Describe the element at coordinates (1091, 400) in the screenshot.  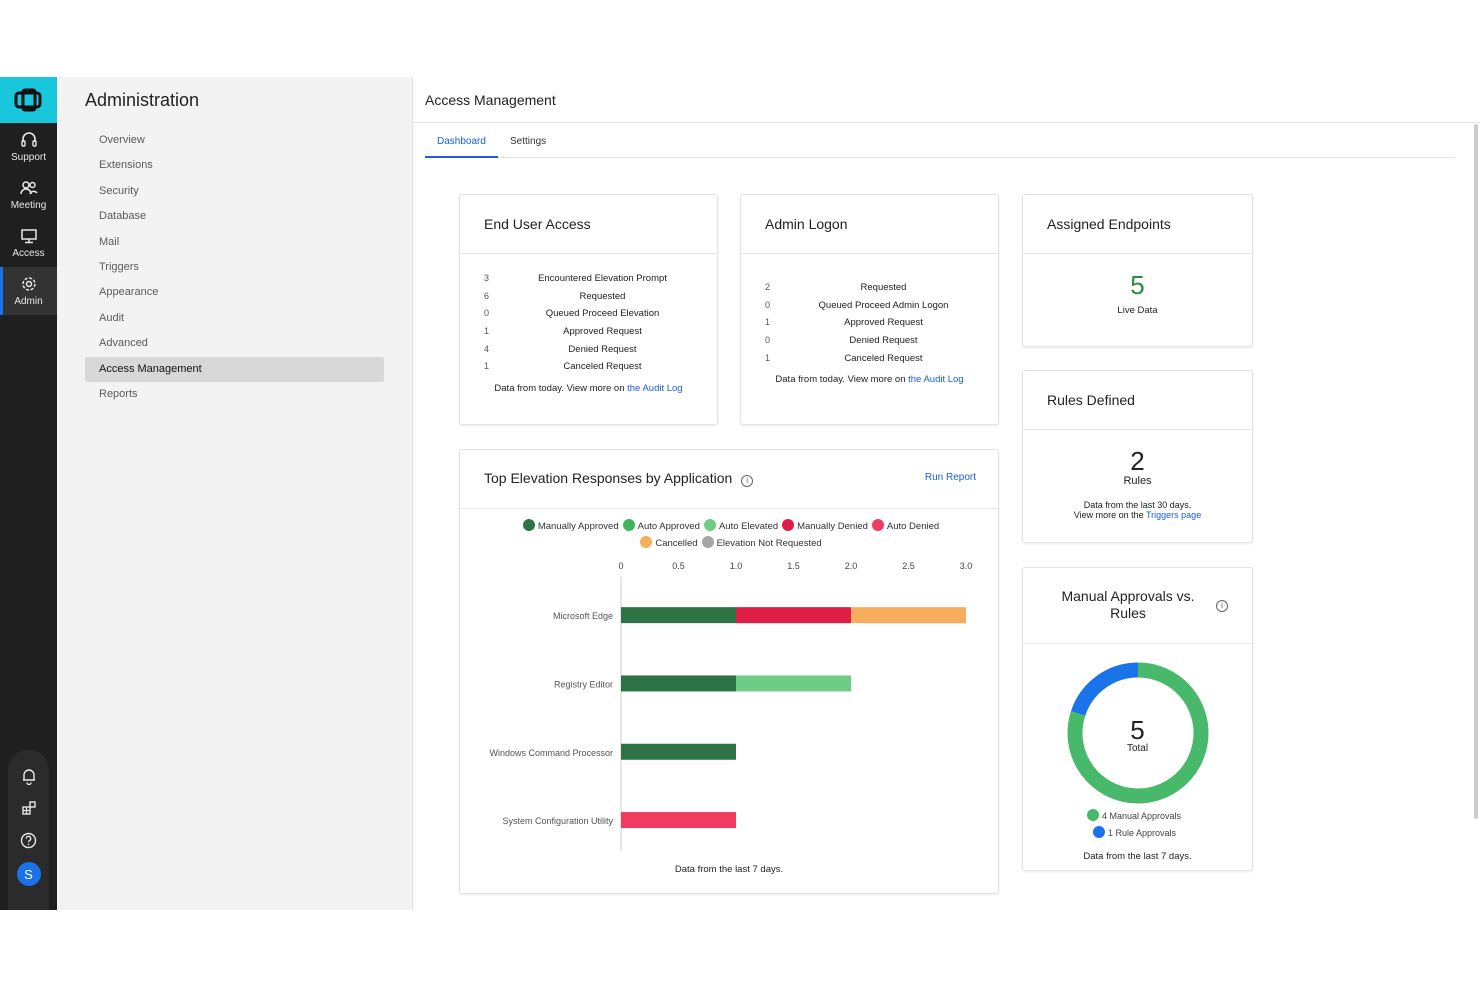
I see `card-title: Rules Defined` at that location.